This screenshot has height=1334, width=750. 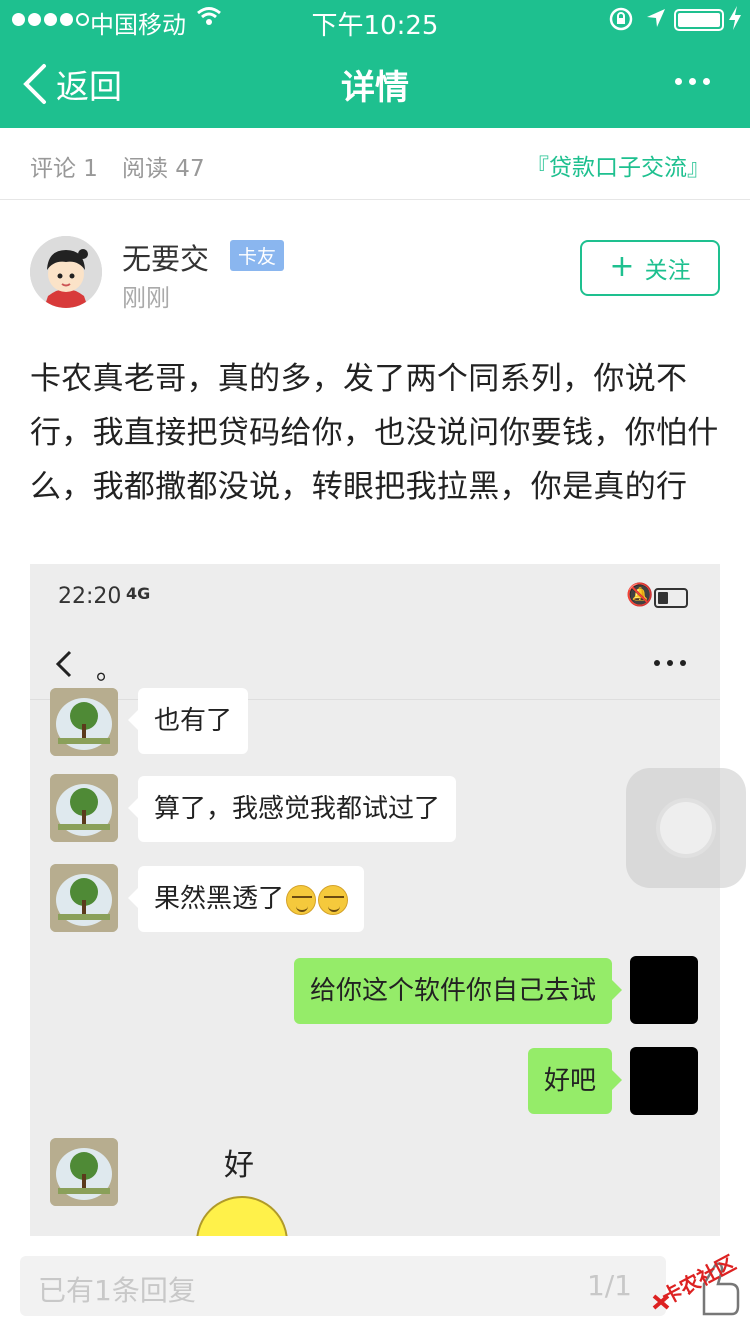 What do you see at coordinates (90, 596) in the screenshot?
I see `image-time: 22:20` at bounding box center [90, 596].